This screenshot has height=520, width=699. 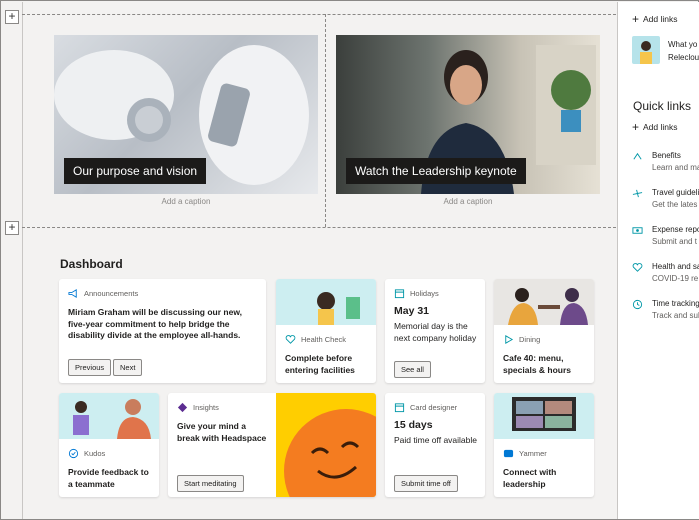 I want to click on money-icon, so click(x=637, y=230).